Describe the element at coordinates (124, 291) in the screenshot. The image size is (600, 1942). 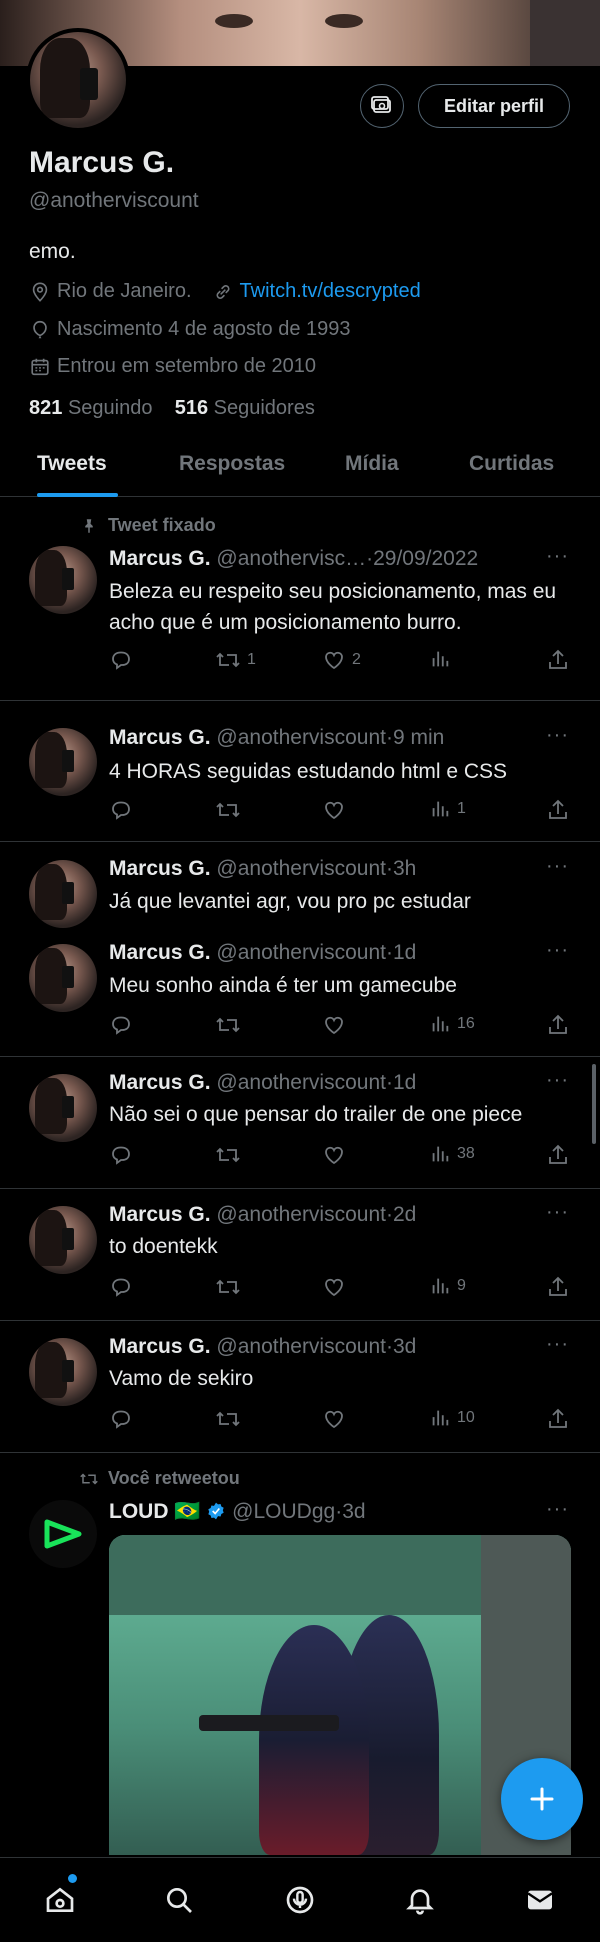
I see `profile-location: Rio de Janeiro.` at that location.